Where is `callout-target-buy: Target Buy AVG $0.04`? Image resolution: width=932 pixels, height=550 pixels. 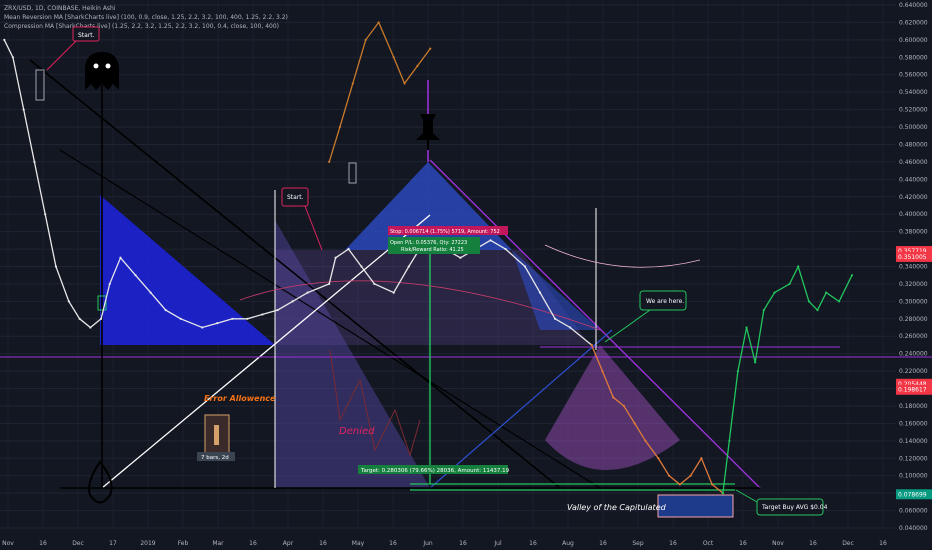 callout-target-buy: Target Buy AVG $0.04 is located at coordinates (781, 502).